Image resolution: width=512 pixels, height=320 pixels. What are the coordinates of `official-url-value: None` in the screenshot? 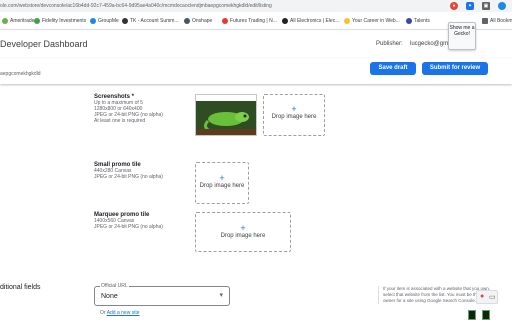 It's located at (109, 296).